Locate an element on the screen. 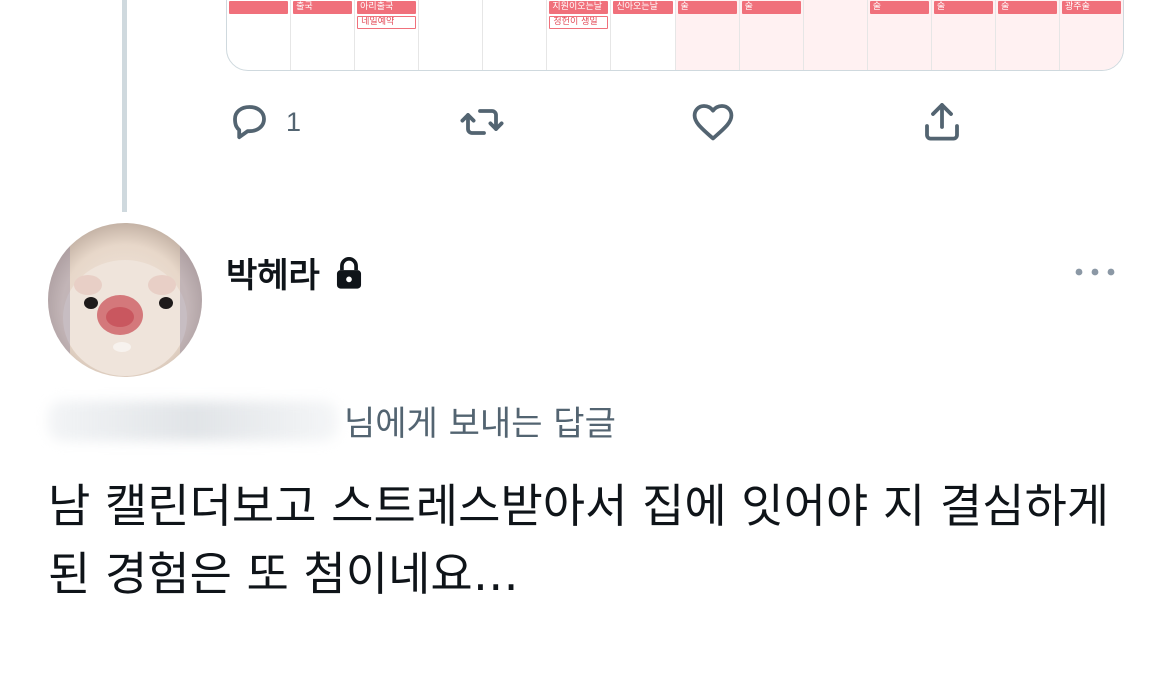 The width and height of the screenshot is (1170, 676). reply-icon is located at coordinates (249, 122).